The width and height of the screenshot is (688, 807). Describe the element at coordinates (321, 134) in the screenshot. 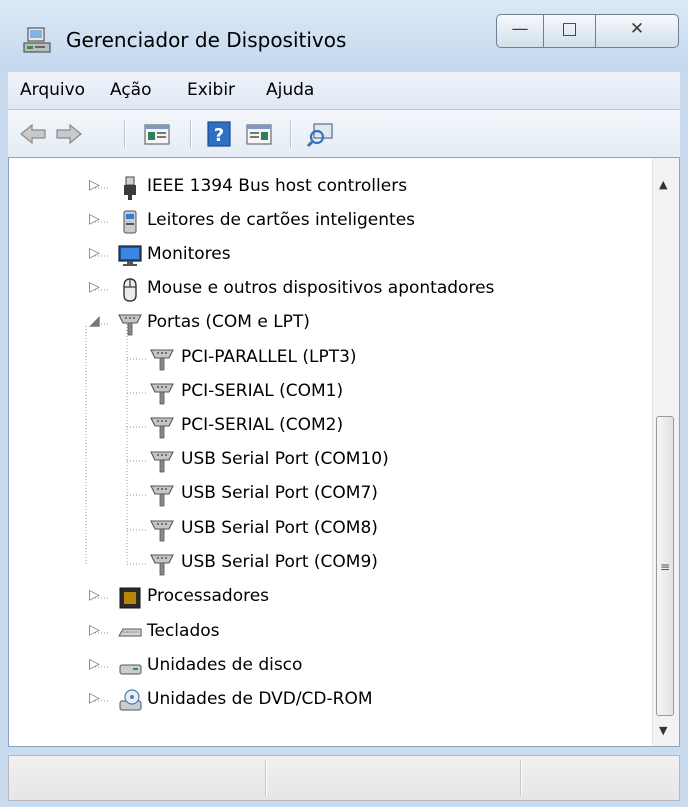

I see `scan-hardware-icon` at that location.